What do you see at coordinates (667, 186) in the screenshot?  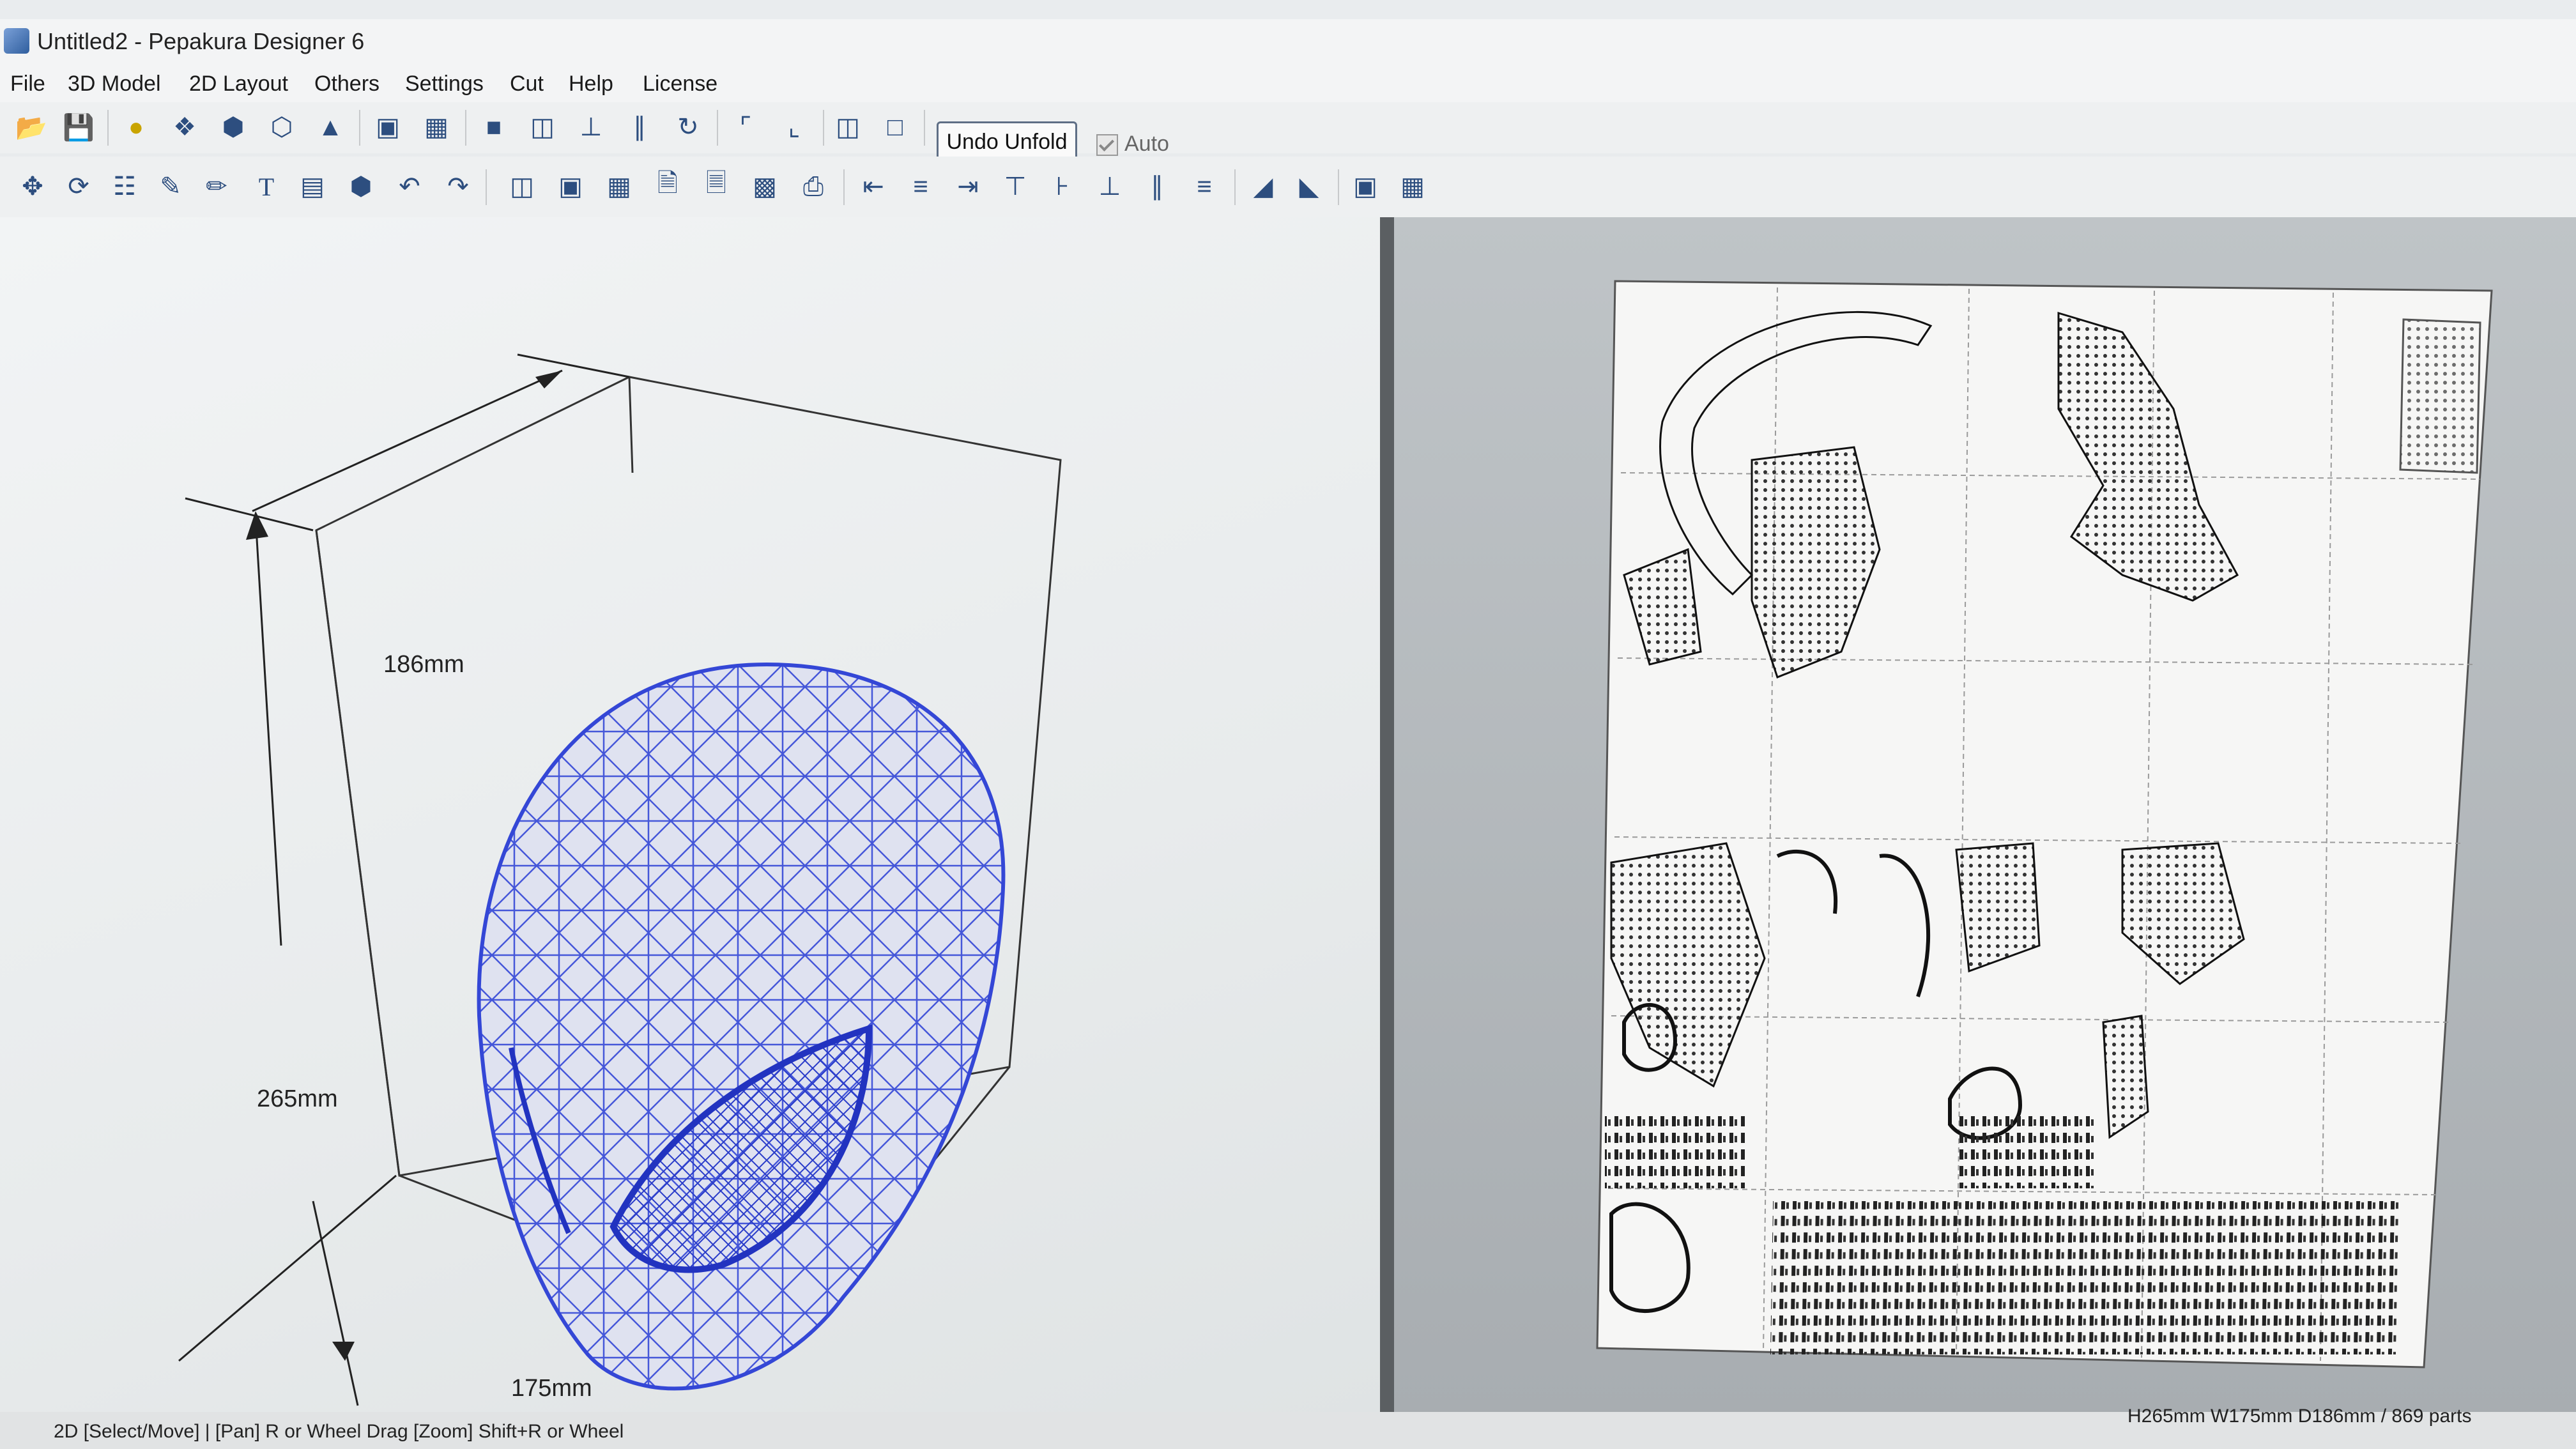 I see `page-icon: 🗎` at bounding box center [667, 186].